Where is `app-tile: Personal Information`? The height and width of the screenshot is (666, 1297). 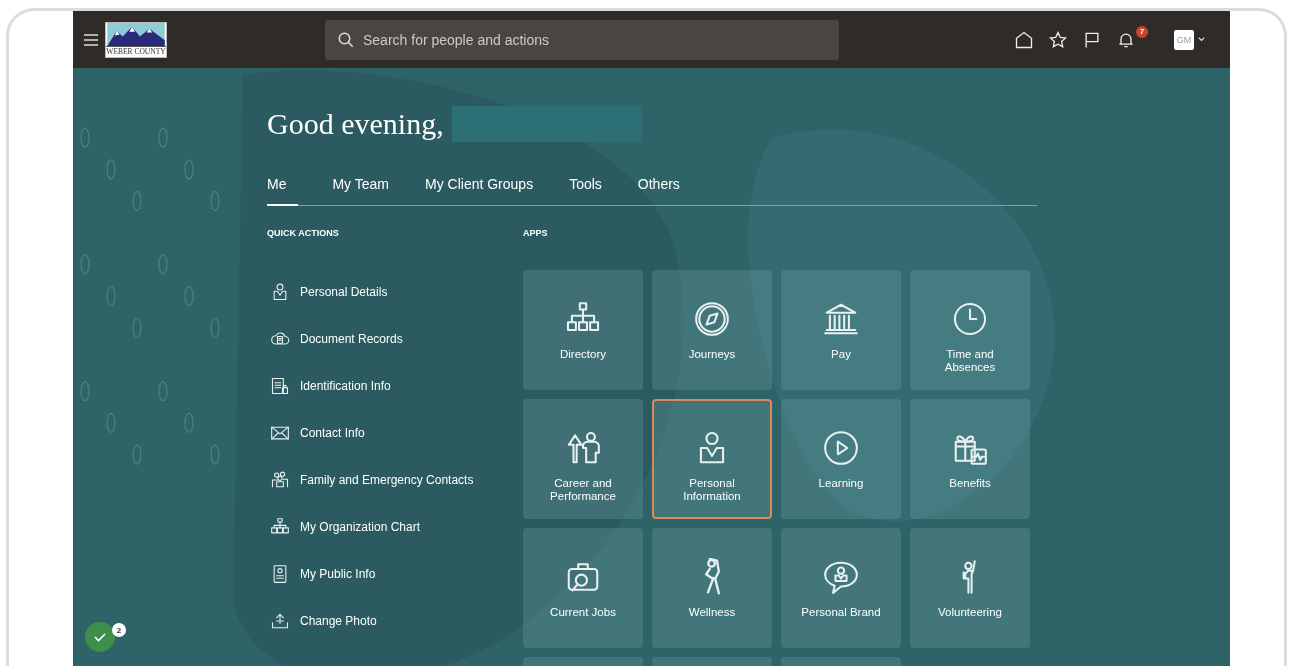 app-tile: Personal Information is located at coordinates (712, 459).